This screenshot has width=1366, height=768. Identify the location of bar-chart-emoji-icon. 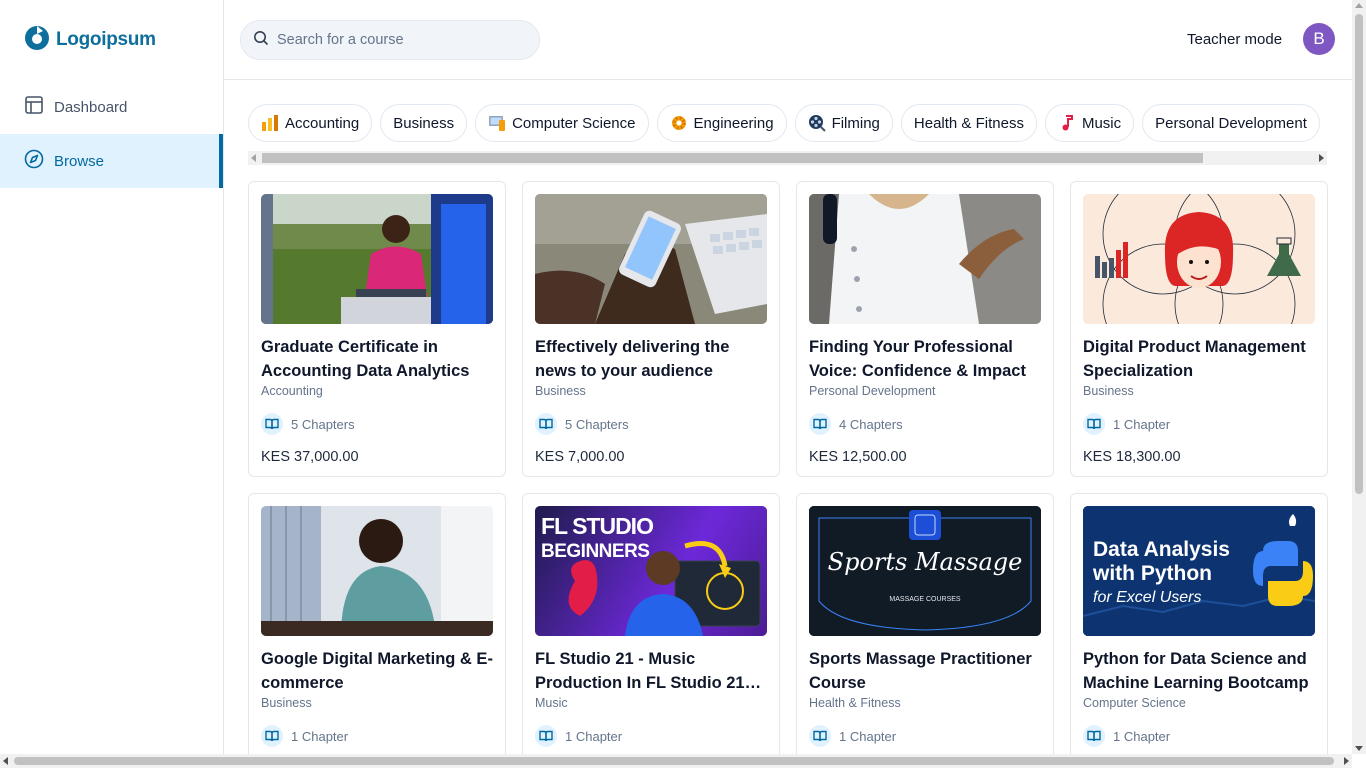
(270, 123).